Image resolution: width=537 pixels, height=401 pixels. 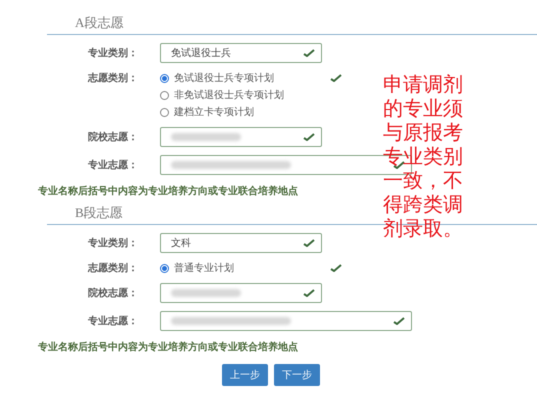 What do you see at coordinates (222, 95) in the screenshot?
I see `radio-option: 非免试退役士兵专项计划` at bounding box center [222, 95].